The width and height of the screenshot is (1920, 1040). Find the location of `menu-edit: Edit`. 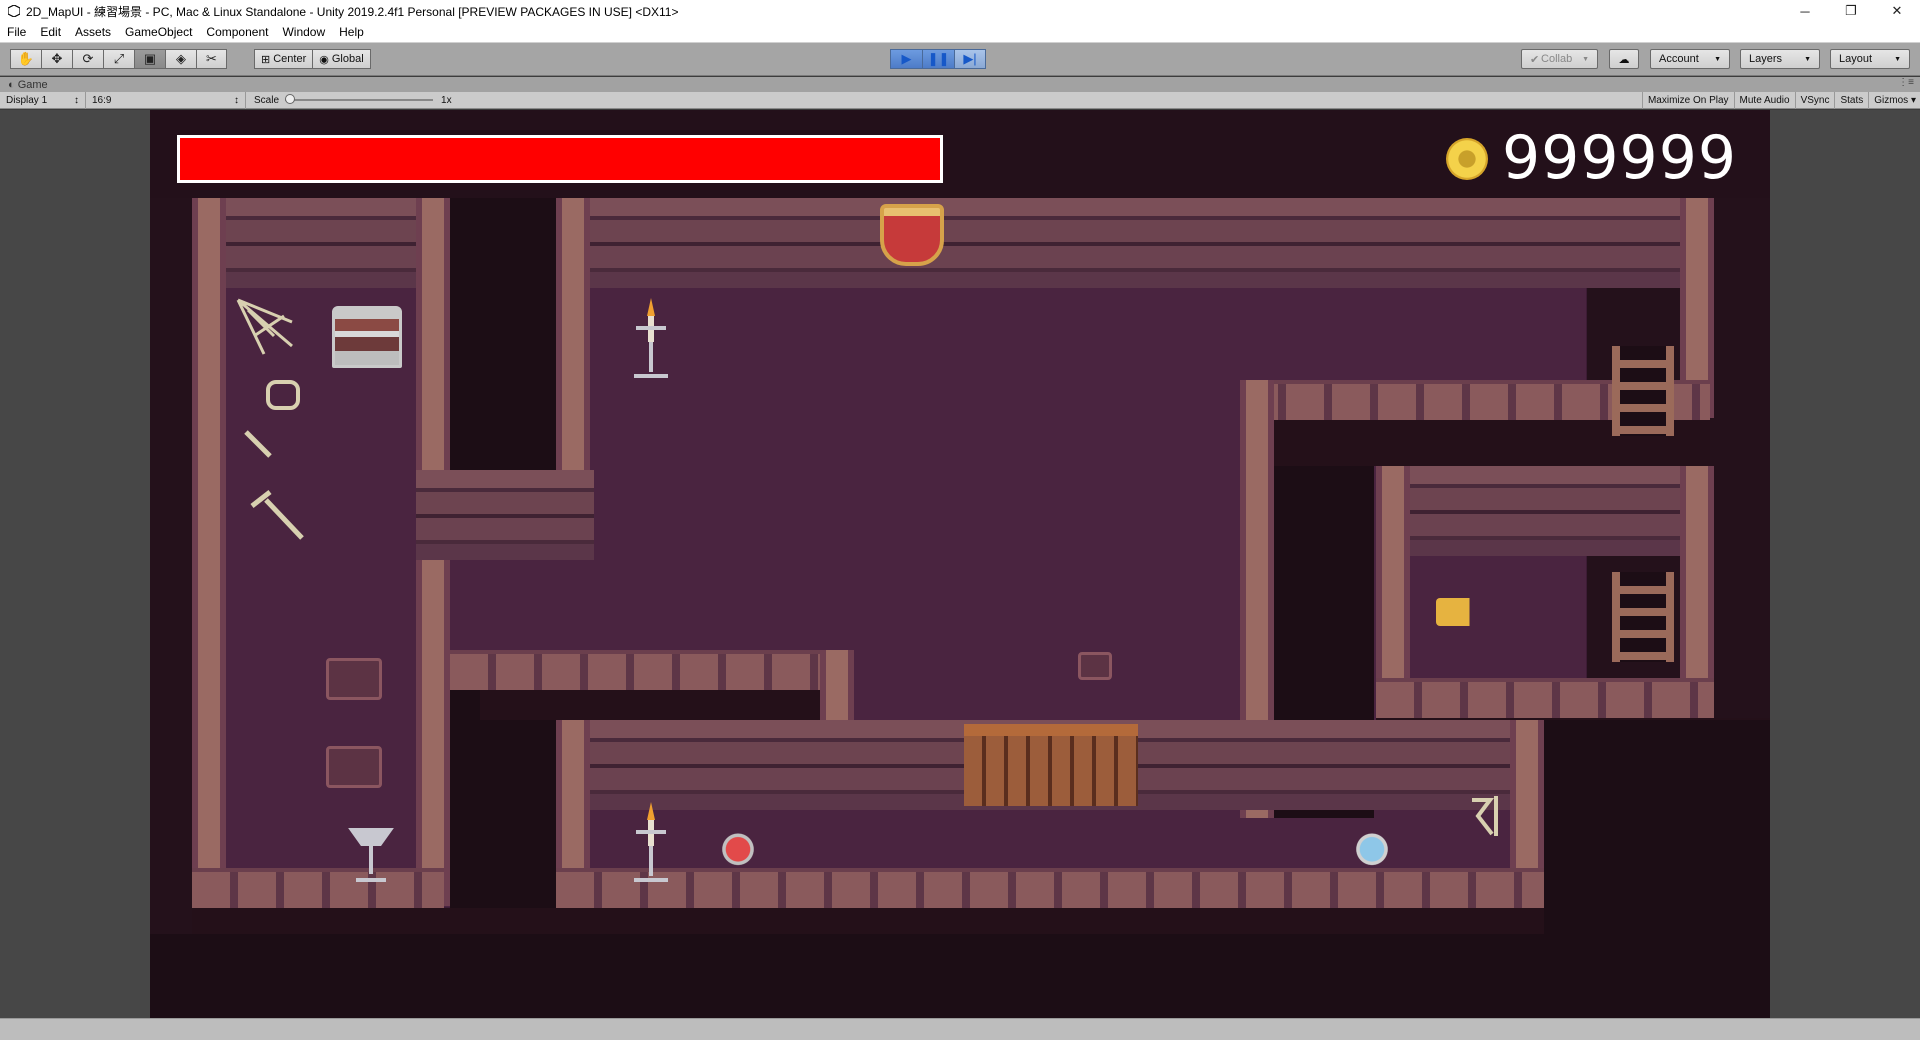

menu-edit: Edit is located at coordinates (50, 32).